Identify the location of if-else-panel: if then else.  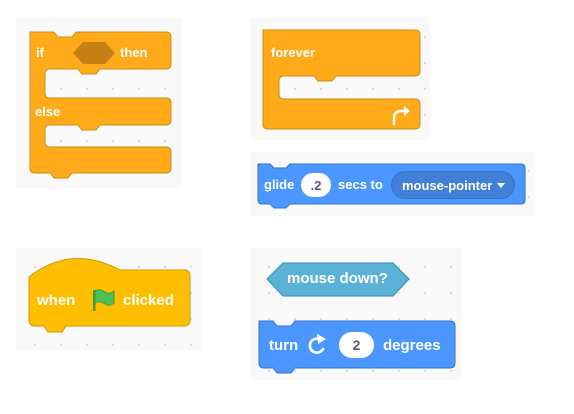
(99, 103).